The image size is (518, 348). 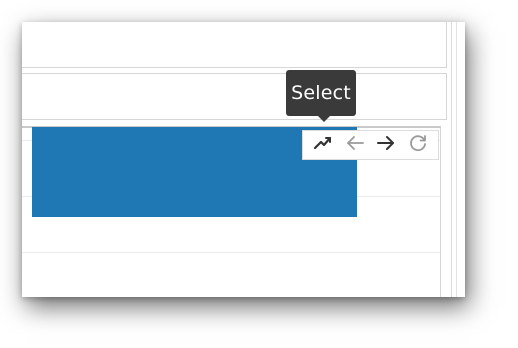 What do you see at coordinates (234, 45) in the screenshot?
I see `top-panel` at bounding box center [234, 45].